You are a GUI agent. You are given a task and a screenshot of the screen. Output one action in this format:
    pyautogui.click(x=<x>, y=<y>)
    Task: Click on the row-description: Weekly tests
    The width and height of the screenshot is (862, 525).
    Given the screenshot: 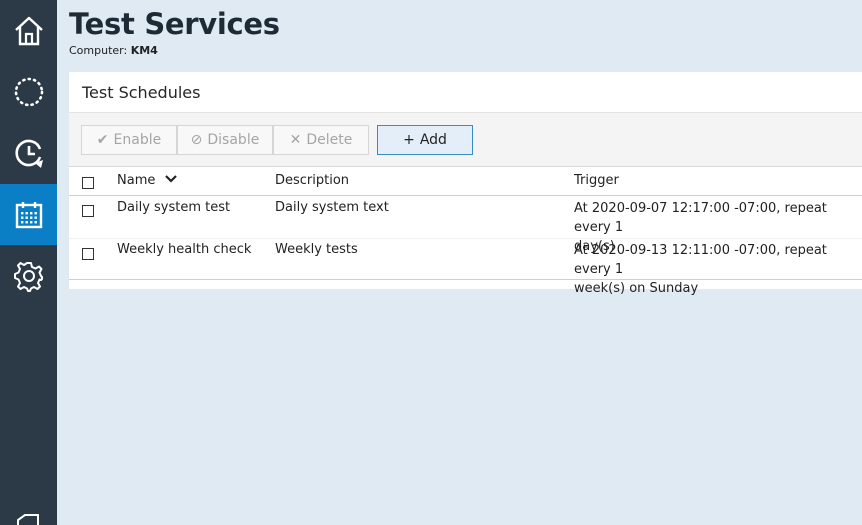 What is the action you would take?
    pyautogui.click(x=316, y=249)
    